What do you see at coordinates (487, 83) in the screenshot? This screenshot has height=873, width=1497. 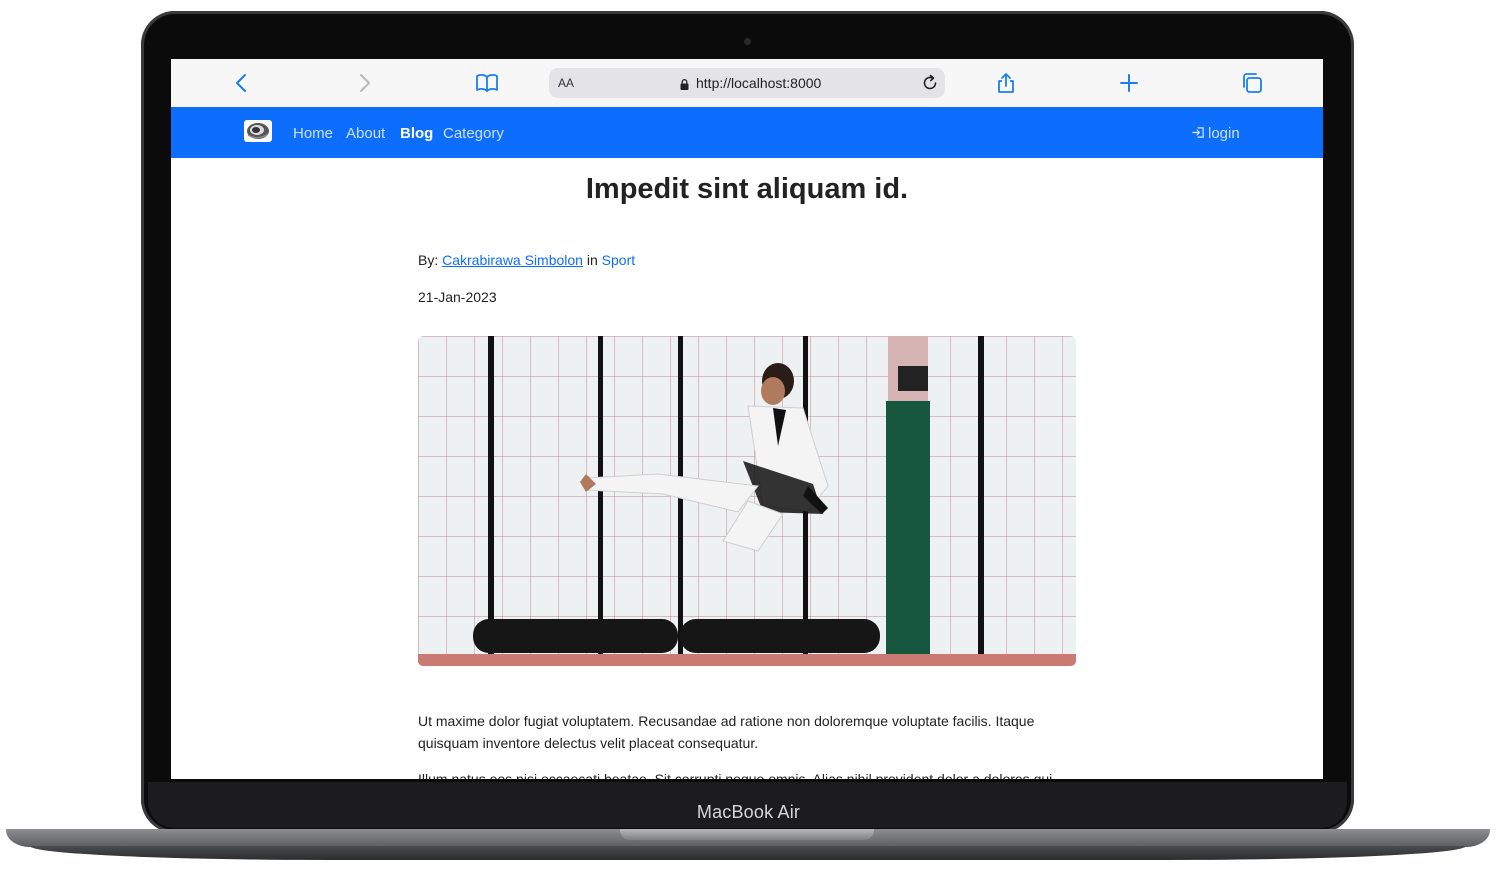 I see `bookmarks-icon` at bounding box center [487, 83].